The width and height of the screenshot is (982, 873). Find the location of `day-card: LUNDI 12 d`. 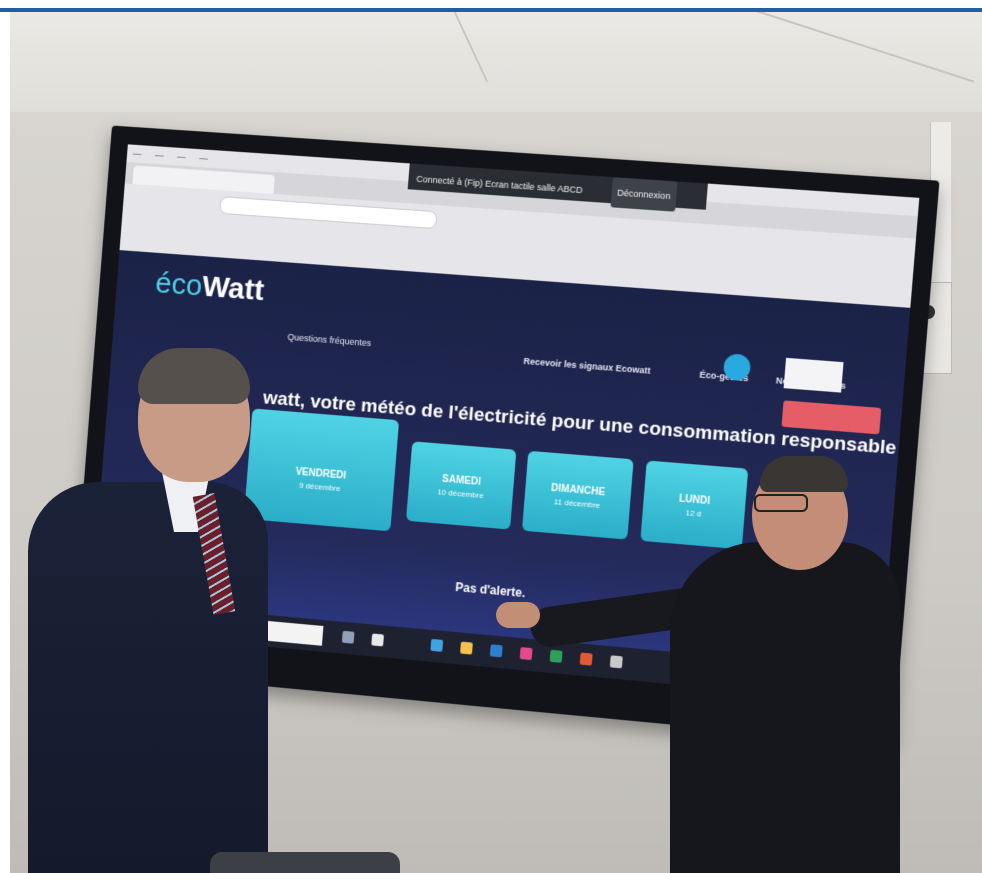

day-card: LUNDI 12 d is located at coordinates (694, 505).